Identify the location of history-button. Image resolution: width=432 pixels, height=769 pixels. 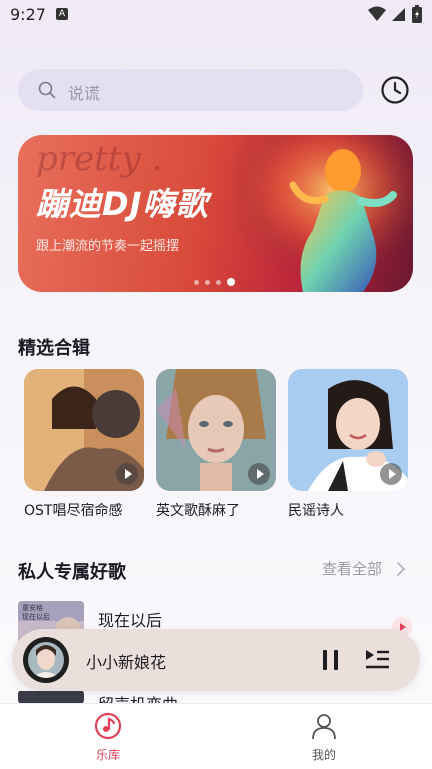
(395, 90).